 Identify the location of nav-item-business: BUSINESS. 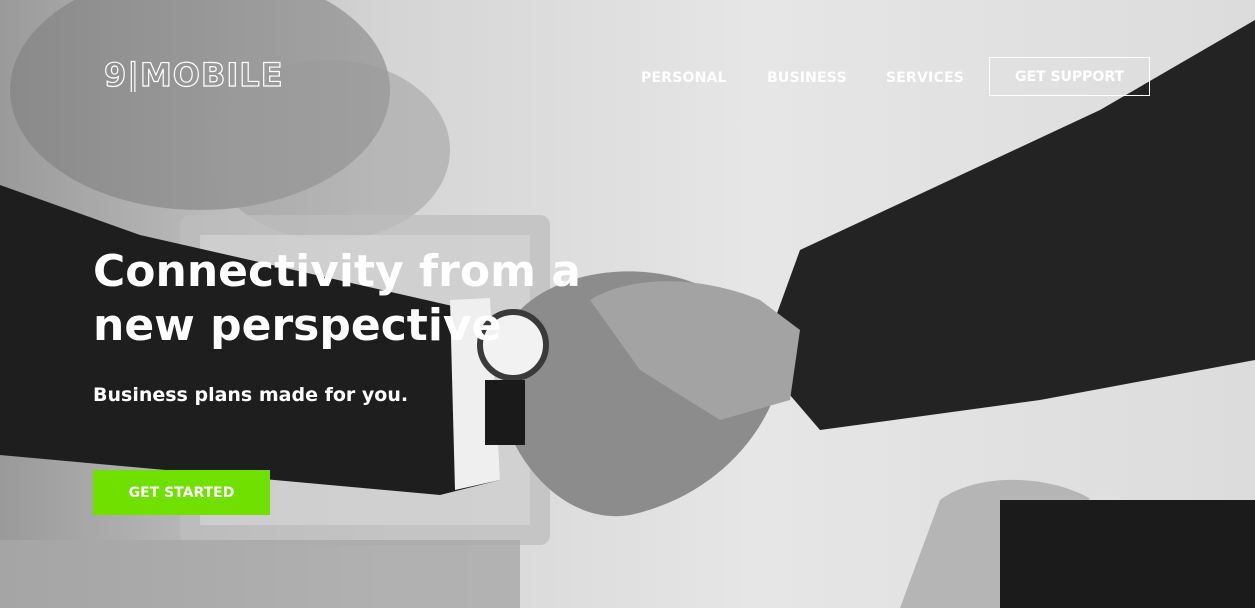
(807, 78).